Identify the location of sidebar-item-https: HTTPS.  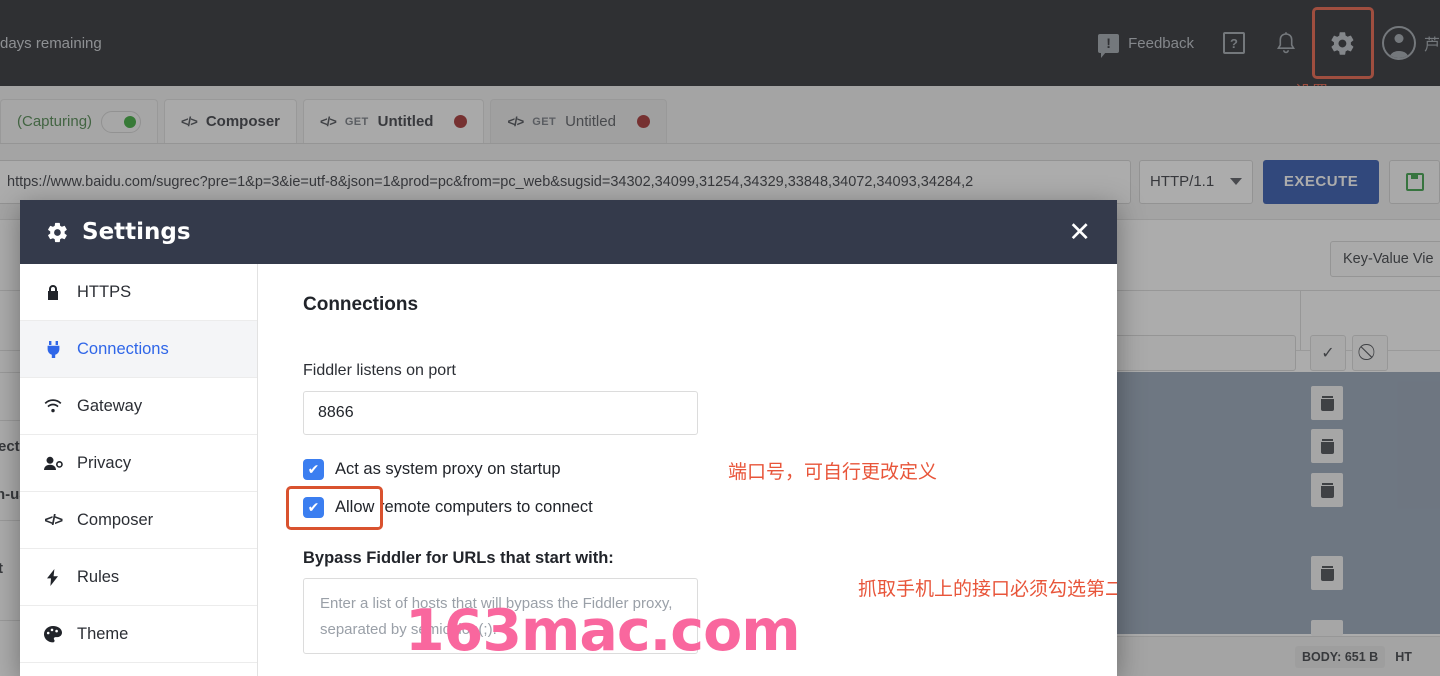
(138, 292).